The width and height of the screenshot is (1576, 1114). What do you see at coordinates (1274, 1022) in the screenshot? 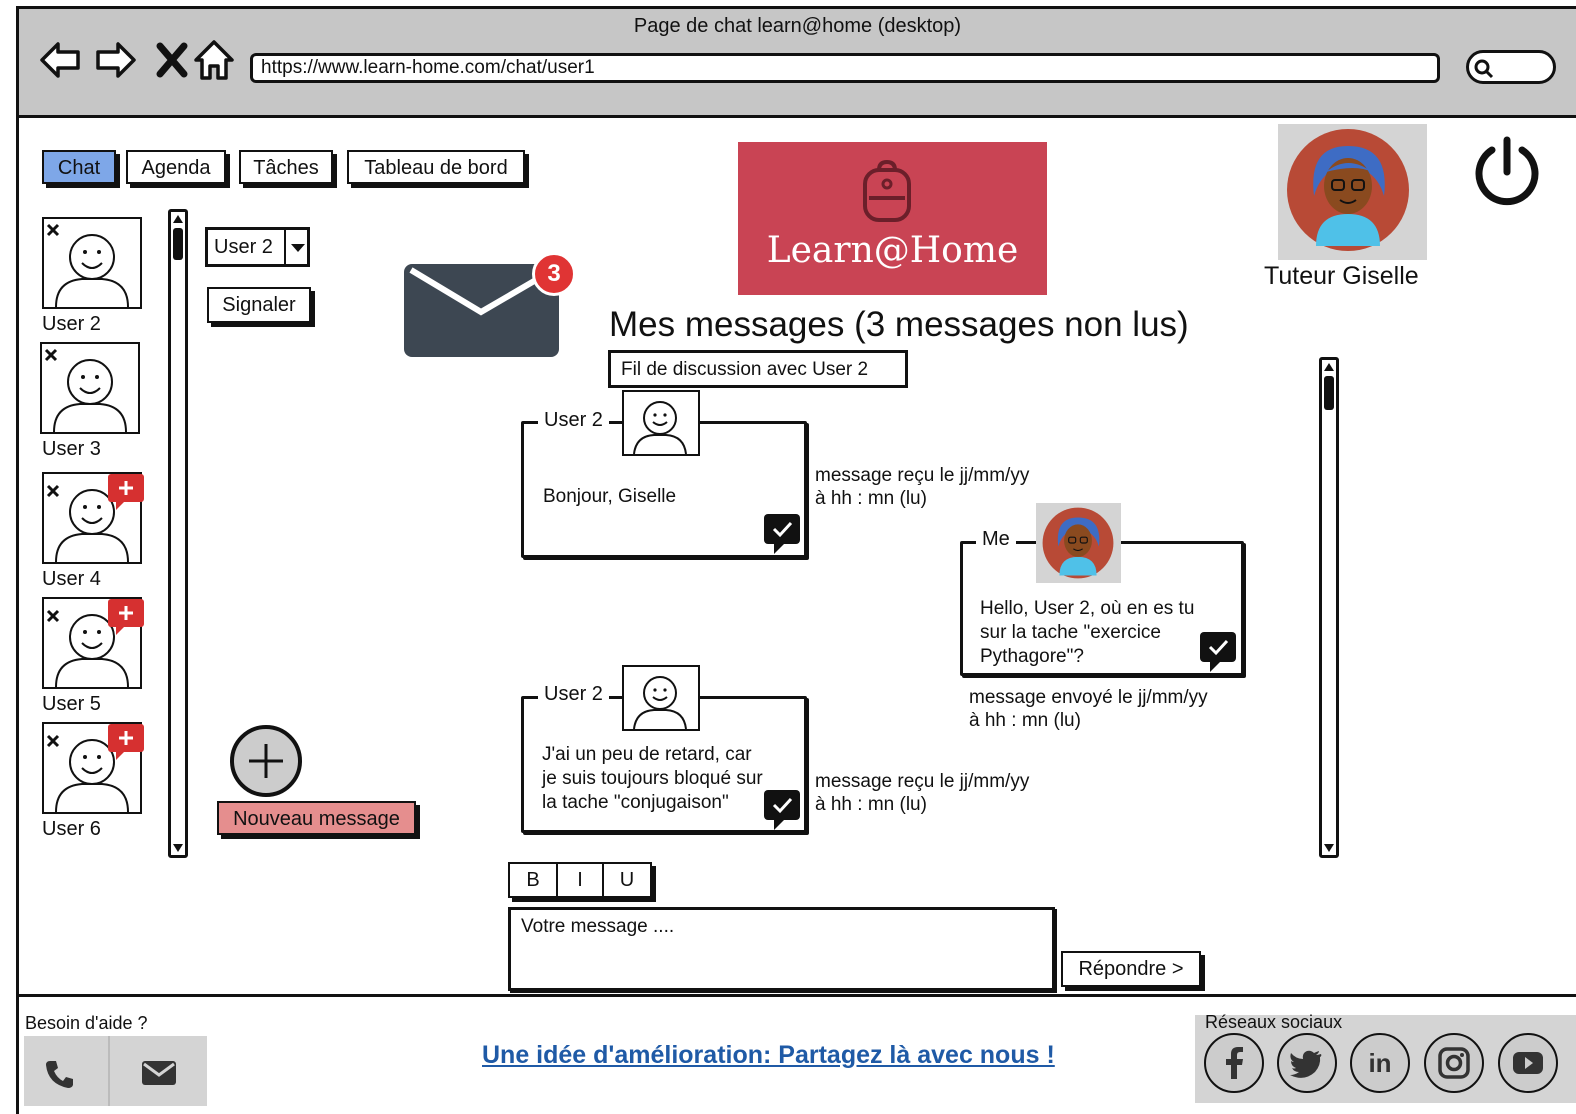
I see `social-label: Réseaux sociaux` at bounding box center [1274, 1022].